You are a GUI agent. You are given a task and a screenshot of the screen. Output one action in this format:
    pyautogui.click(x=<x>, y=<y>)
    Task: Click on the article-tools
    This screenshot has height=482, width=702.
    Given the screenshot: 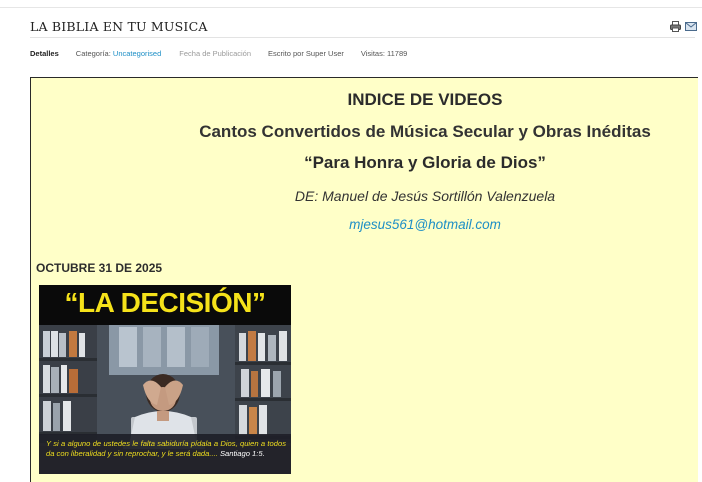 What is the action you would take?
    pyautogui.click(x=683, y=27)
    